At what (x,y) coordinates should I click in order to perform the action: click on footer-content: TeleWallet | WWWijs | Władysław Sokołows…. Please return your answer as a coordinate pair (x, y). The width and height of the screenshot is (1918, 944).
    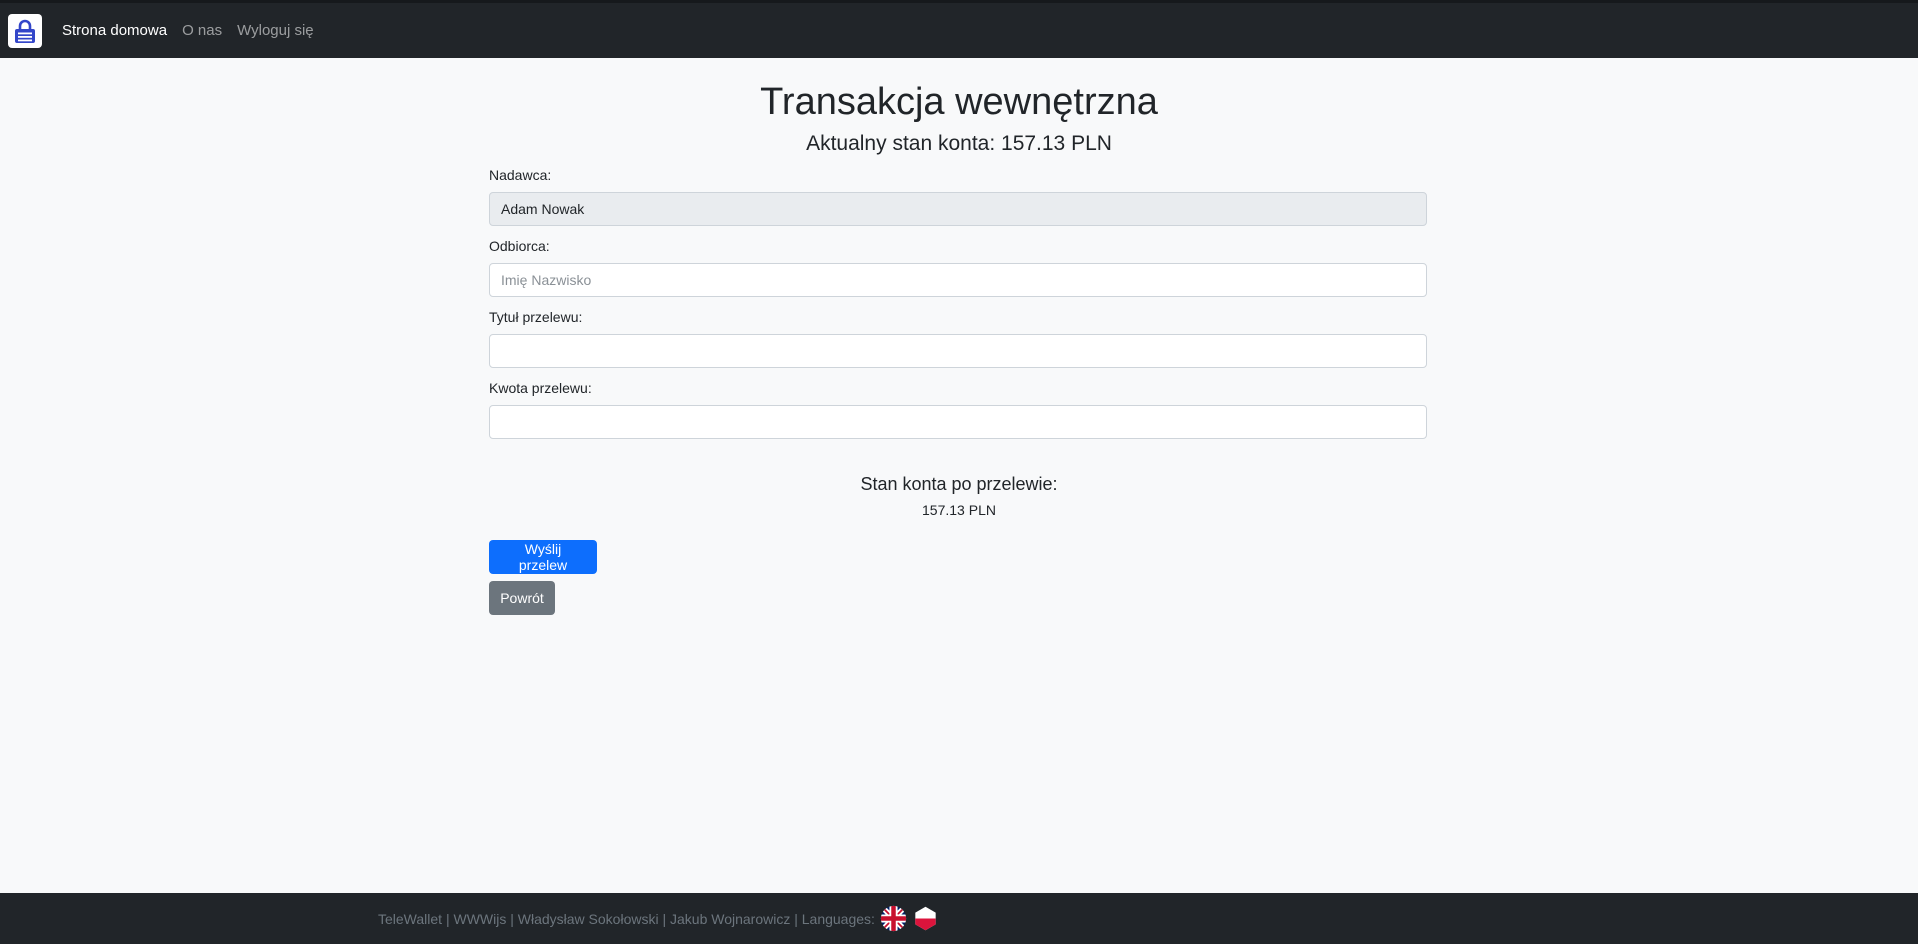
    Looking at the image, I should click on (658, 918).